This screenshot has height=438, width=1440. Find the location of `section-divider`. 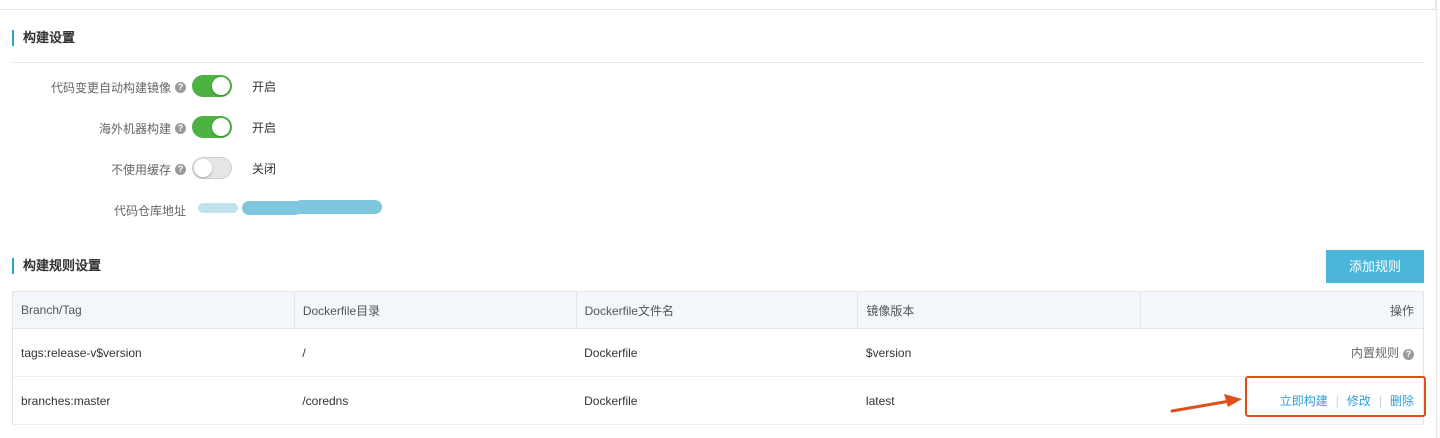

section-divider is located at coordinates (718, 62).